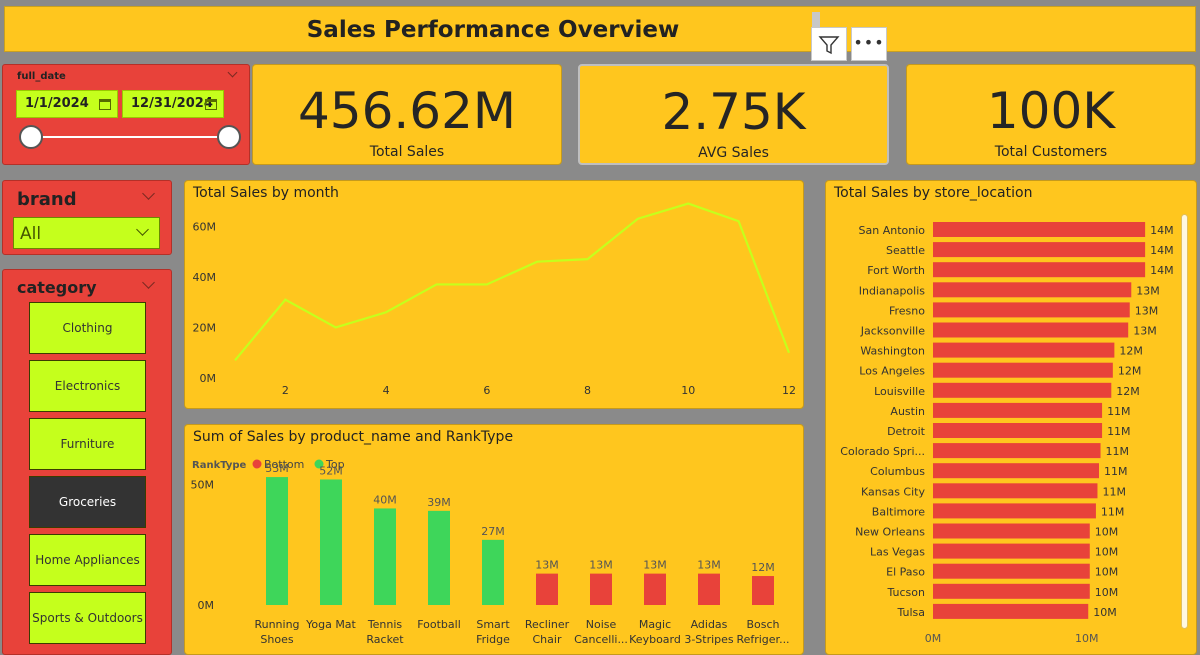 This screenshot has width=1200, height=655. Describe the element at coordinates (87, 560) in the screenshot. I see `category-tile-home-appliances: Home Appliances` at that location.